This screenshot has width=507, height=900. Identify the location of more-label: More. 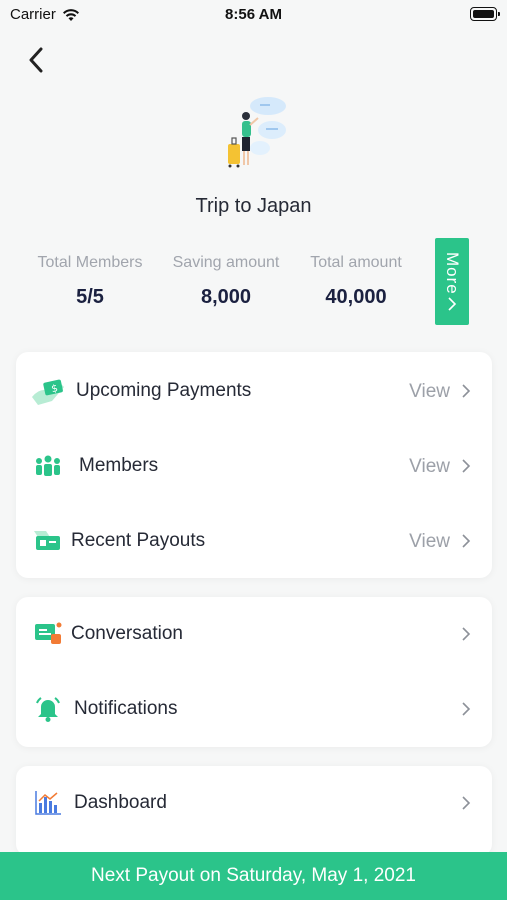
(452, 273).